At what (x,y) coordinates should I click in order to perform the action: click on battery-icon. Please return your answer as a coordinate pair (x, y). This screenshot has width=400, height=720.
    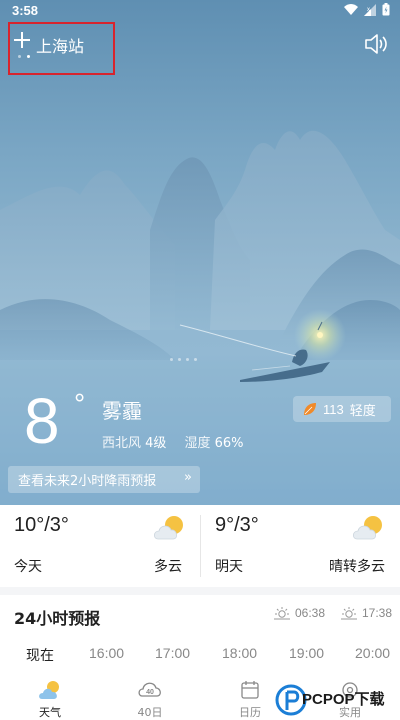
    Looking at the image, I should click on (386, 9).